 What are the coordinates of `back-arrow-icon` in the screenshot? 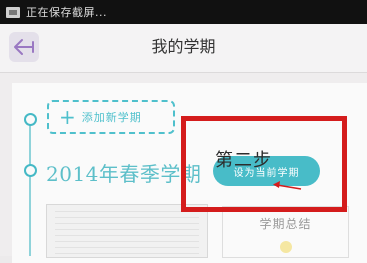 It's located at (24, 47).